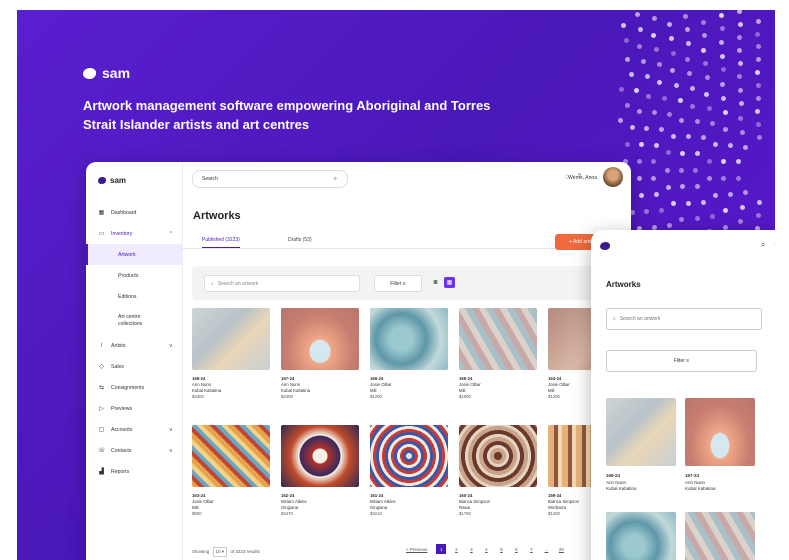  Describe the element at coordinates (112, 180) in the screenshot. I see `app-logo: sam` at that location.